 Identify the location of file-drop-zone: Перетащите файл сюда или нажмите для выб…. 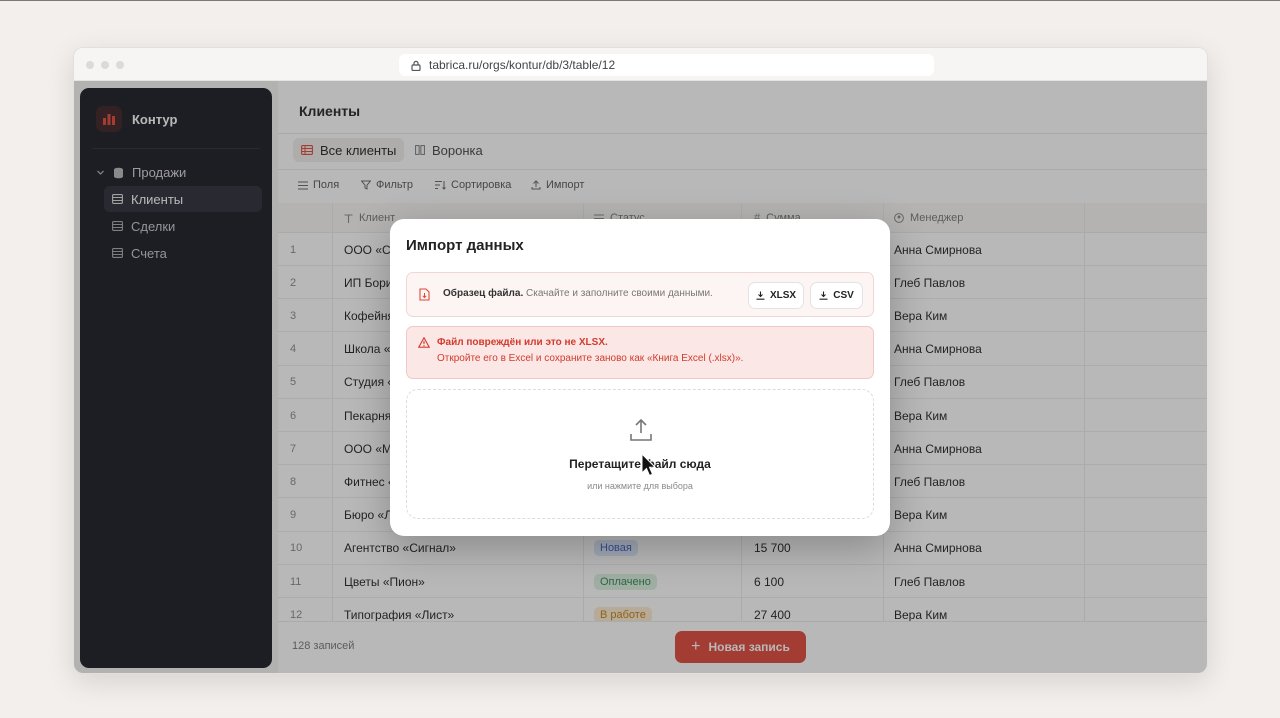
(640, 454).